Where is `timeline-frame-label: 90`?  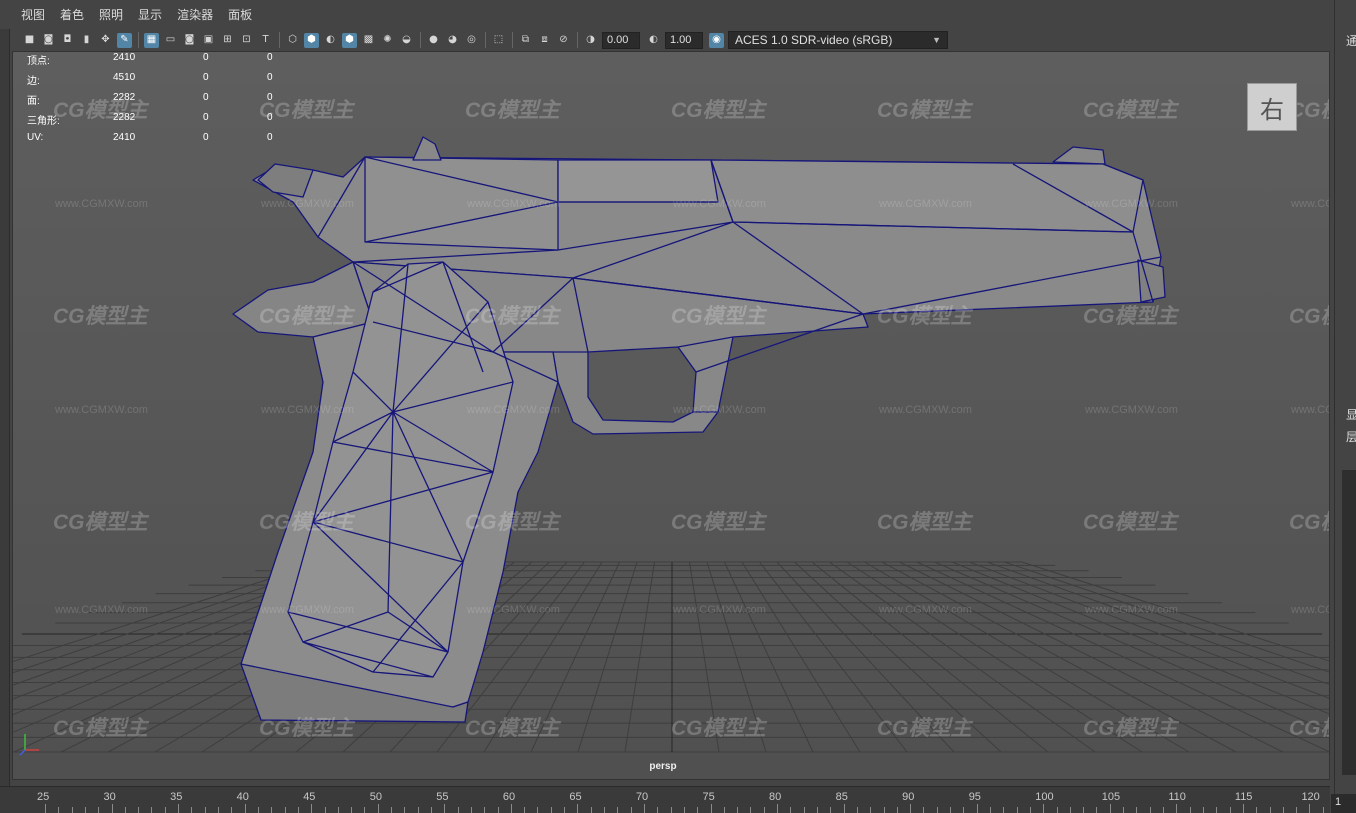
timeline-frame-label: 90 is located at coordinates (908, 797).